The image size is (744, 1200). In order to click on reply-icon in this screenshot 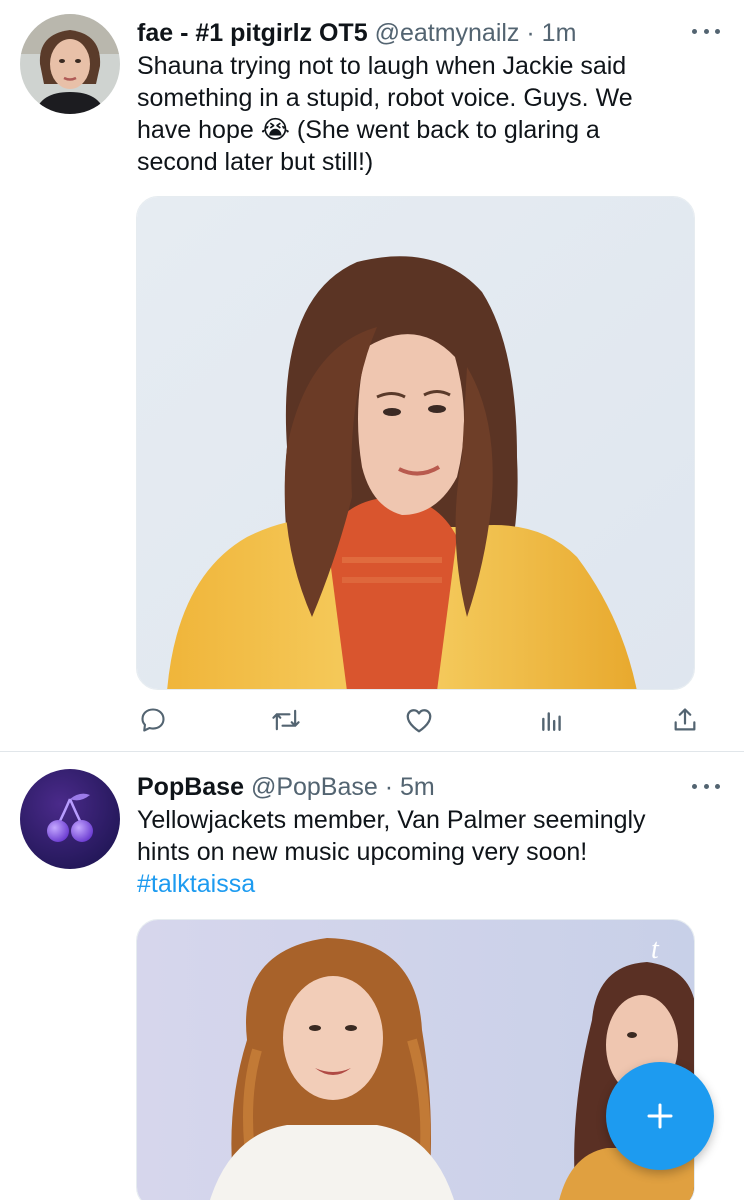, I will do `click(153, 720)`.